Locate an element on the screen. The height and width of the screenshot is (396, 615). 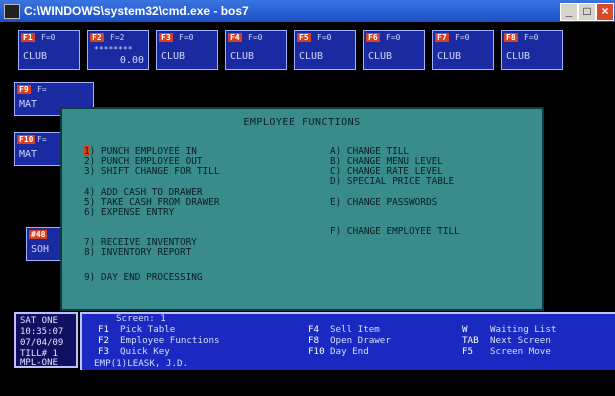
shortcut-key: TAB is located at coordinates (470, 340).